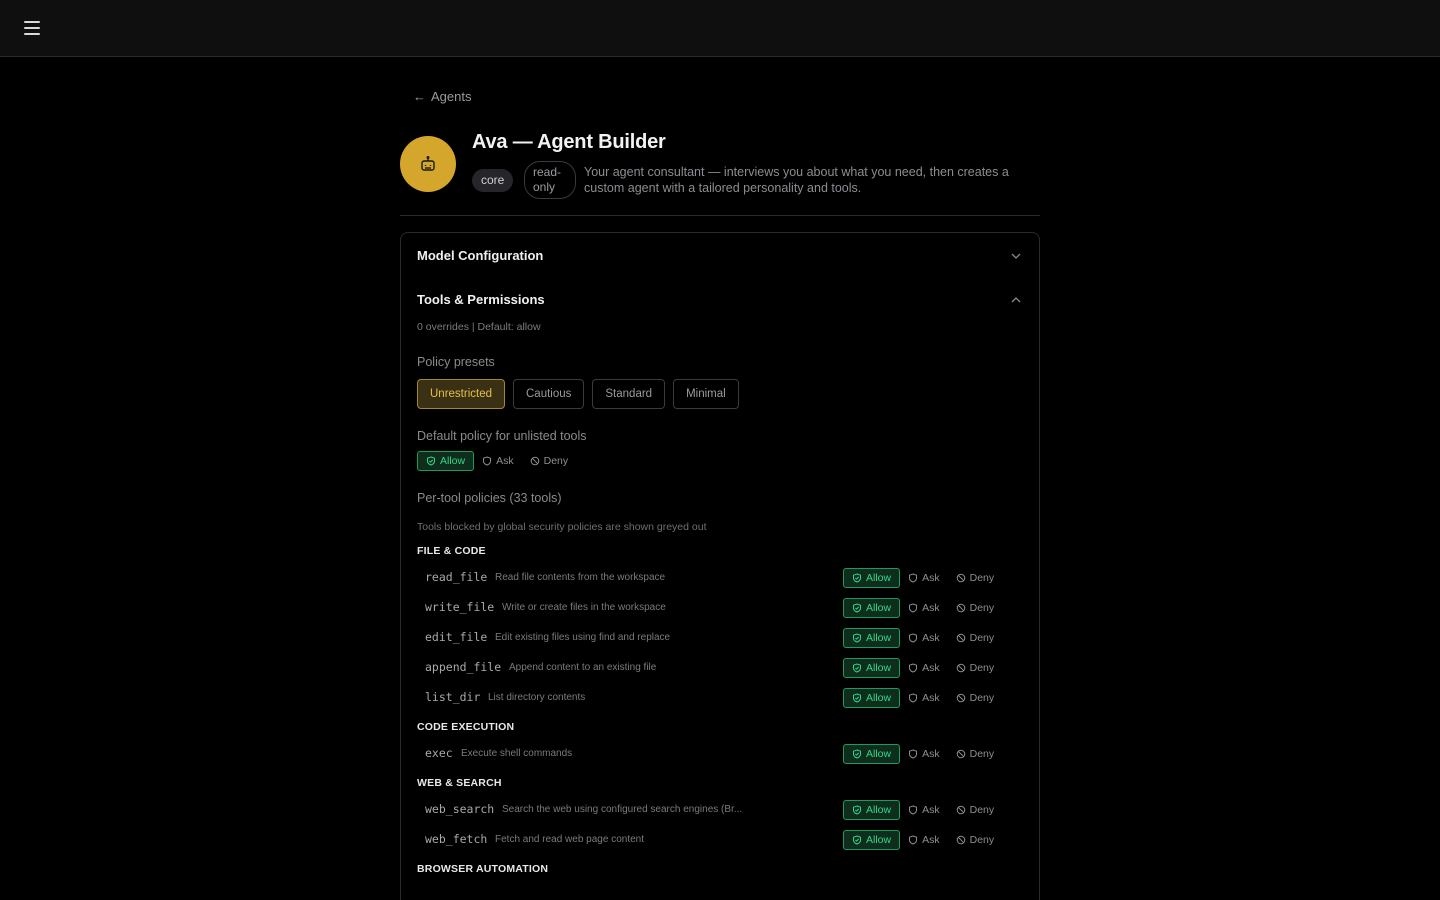 The width and height of the screenshot is (1440, 900). Describe the element at coordinates (459, 783) in the screenshot. I see `category-heading: WEB & SEARCH` at that location.